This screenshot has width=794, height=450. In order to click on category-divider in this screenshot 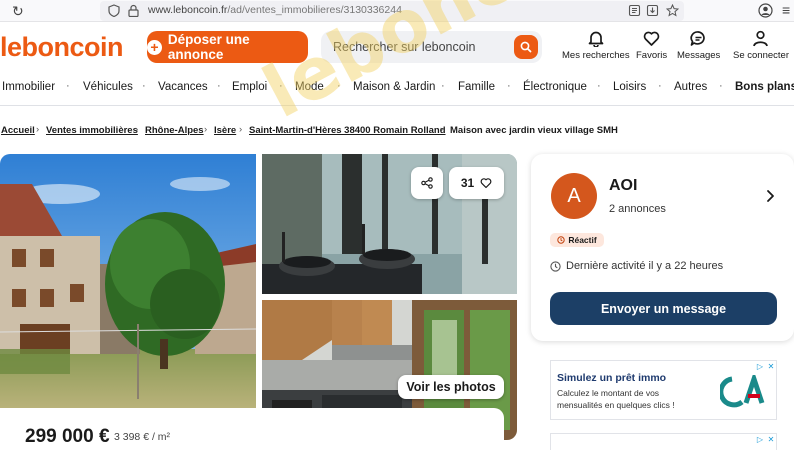, I will do `click(397, 105)`.